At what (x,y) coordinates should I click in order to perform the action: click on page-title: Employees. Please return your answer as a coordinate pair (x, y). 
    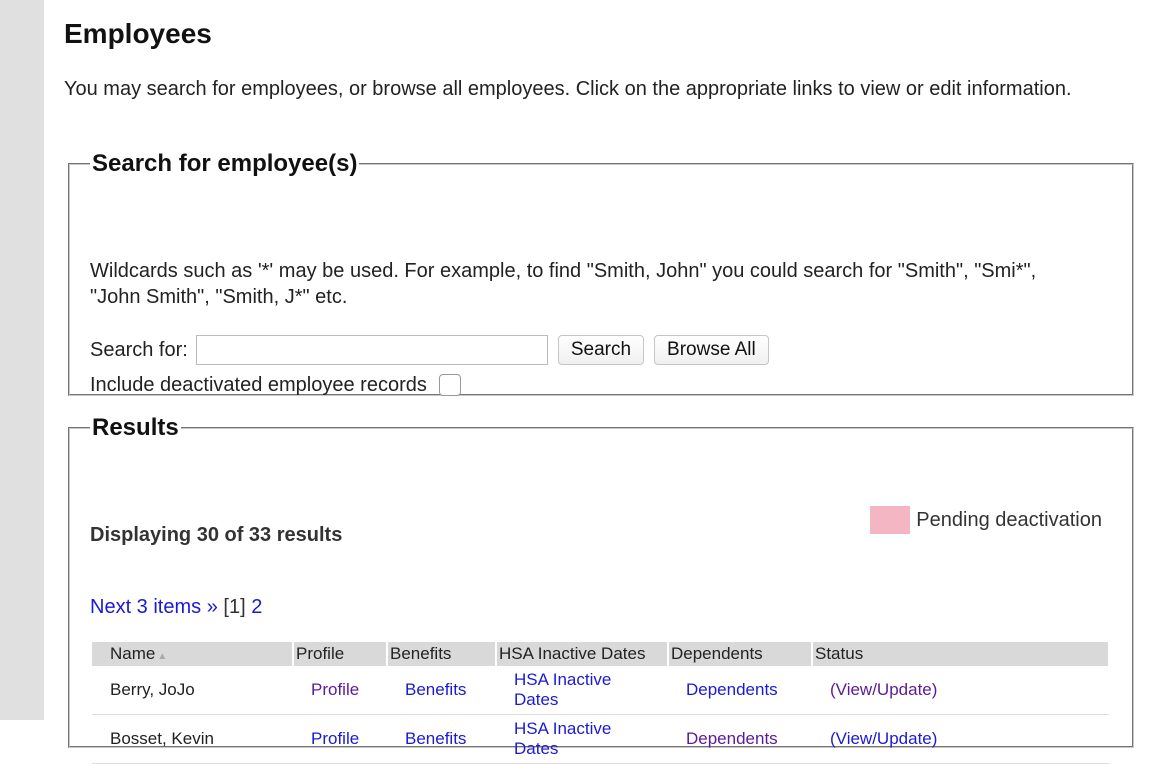
    Looking at the image, I should click on (138, 33).